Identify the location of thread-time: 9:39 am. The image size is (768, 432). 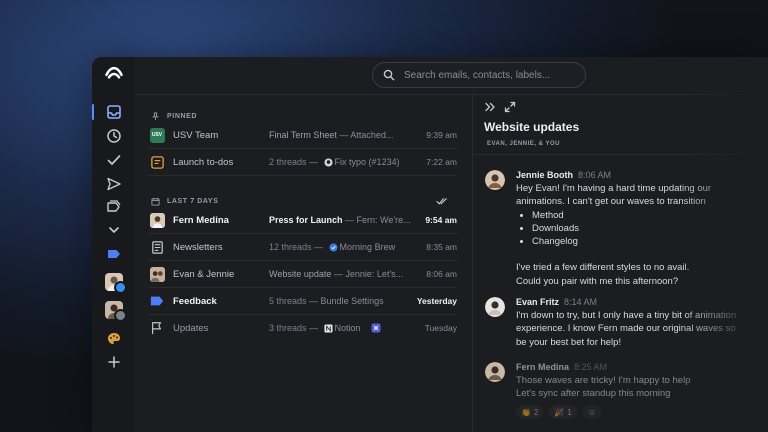
(441, 135).